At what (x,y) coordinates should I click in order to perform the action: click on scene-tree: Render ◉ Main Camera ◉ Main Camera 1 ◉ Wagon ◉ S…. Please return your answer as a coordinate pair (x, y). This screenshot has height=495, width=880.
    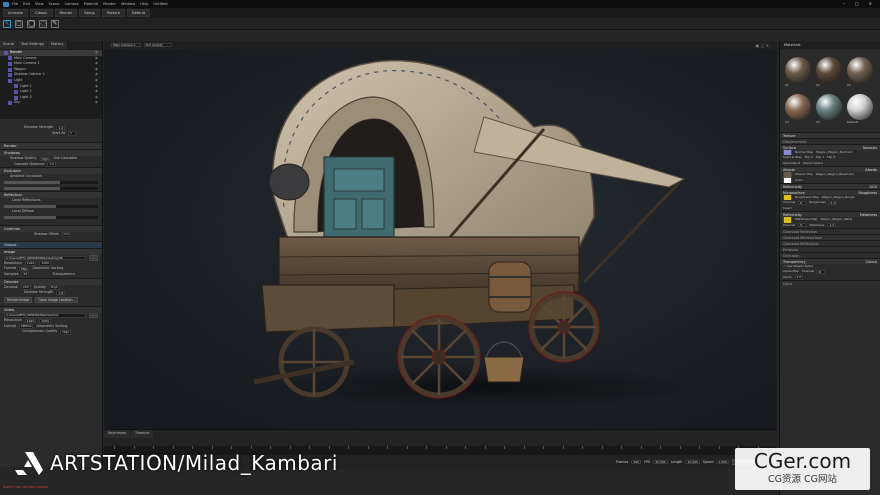
    Looking at the image, I should click on (51, 84).